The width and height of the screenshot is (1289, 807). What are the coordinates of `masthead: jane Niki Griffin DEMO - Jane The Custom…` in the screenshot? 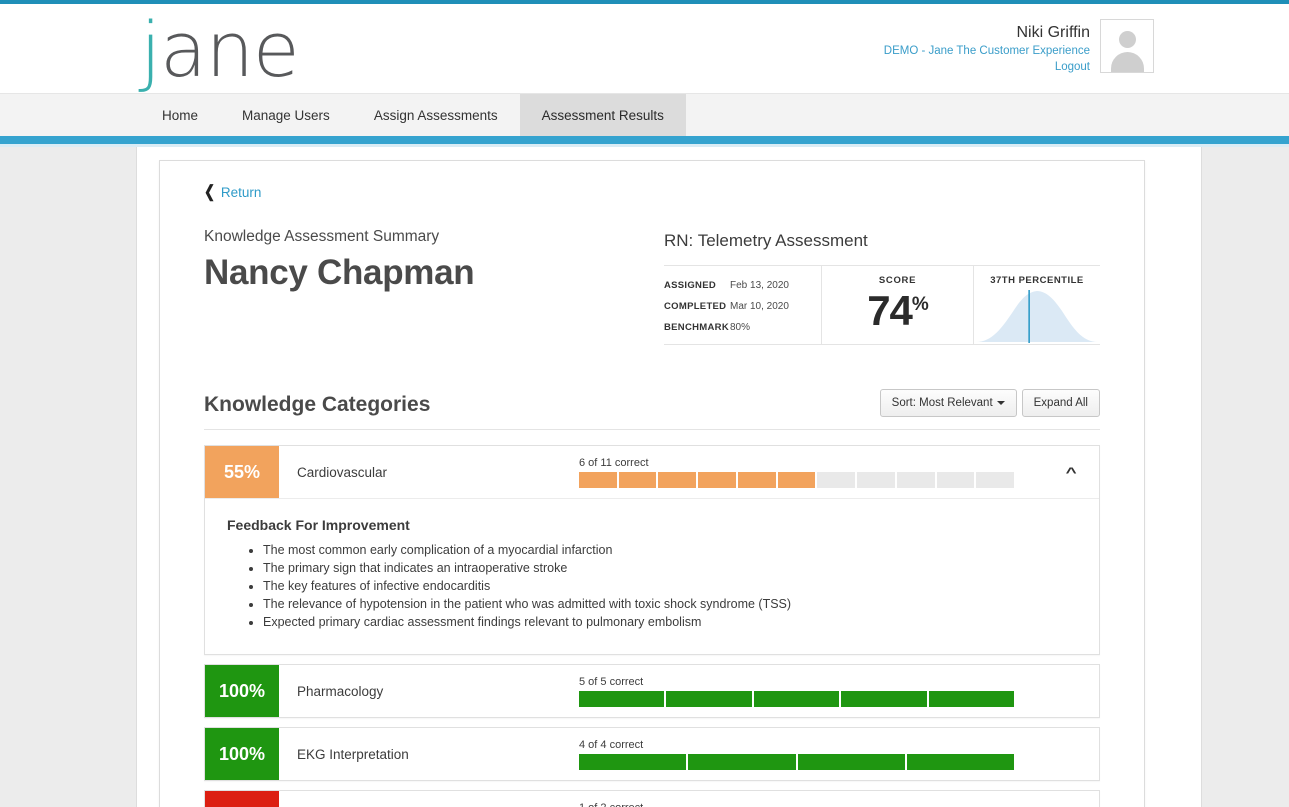 It's located at (644, 49).